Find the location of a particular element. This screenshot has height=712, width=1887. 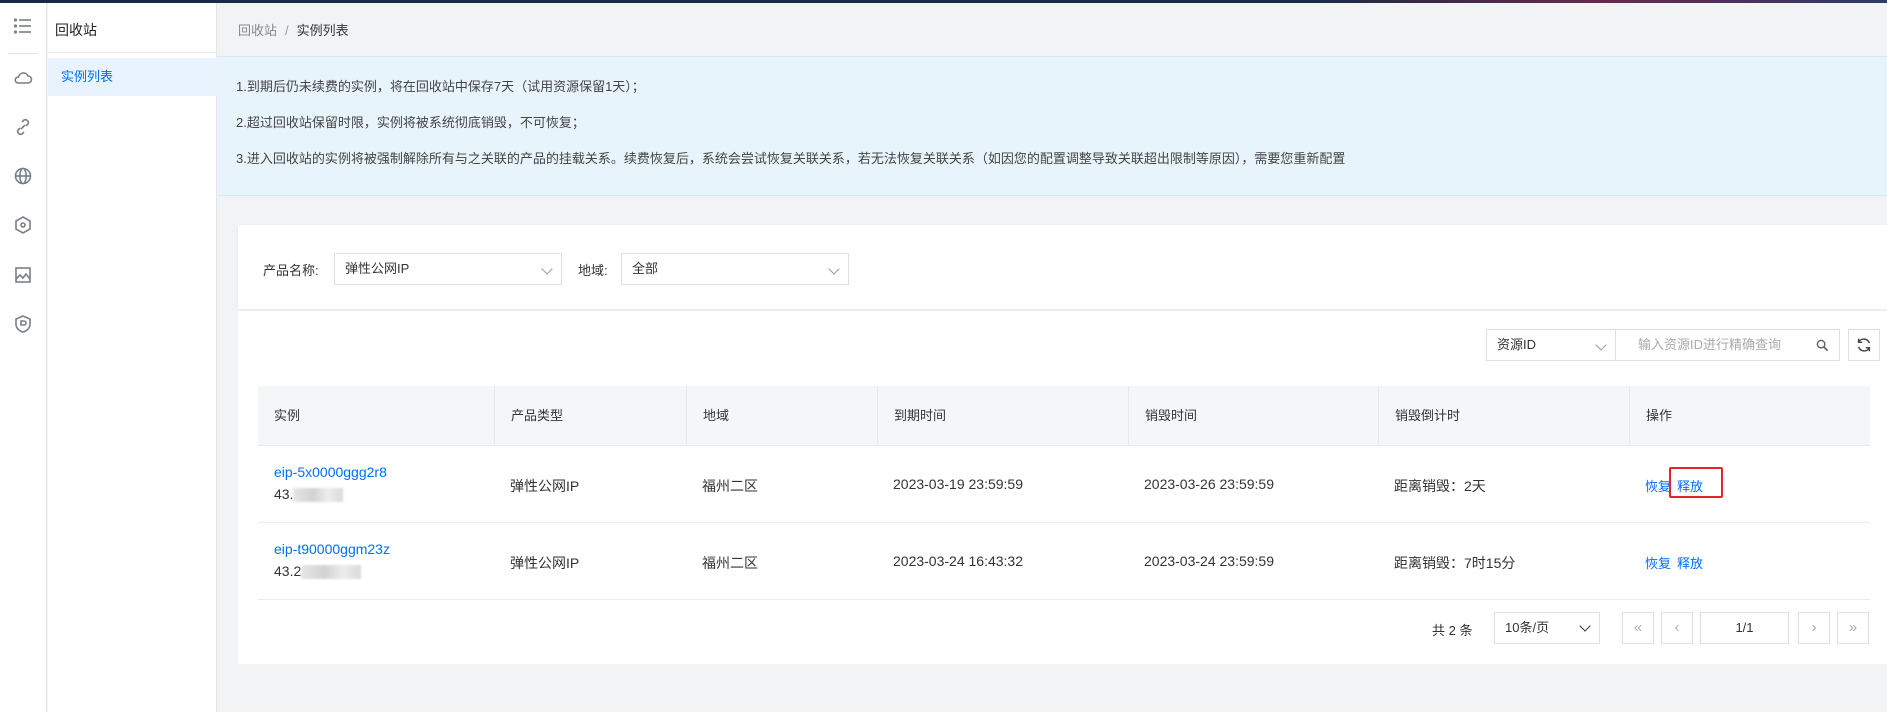

double-chevron-left-icon: « is located at coordinates (1638, 627).